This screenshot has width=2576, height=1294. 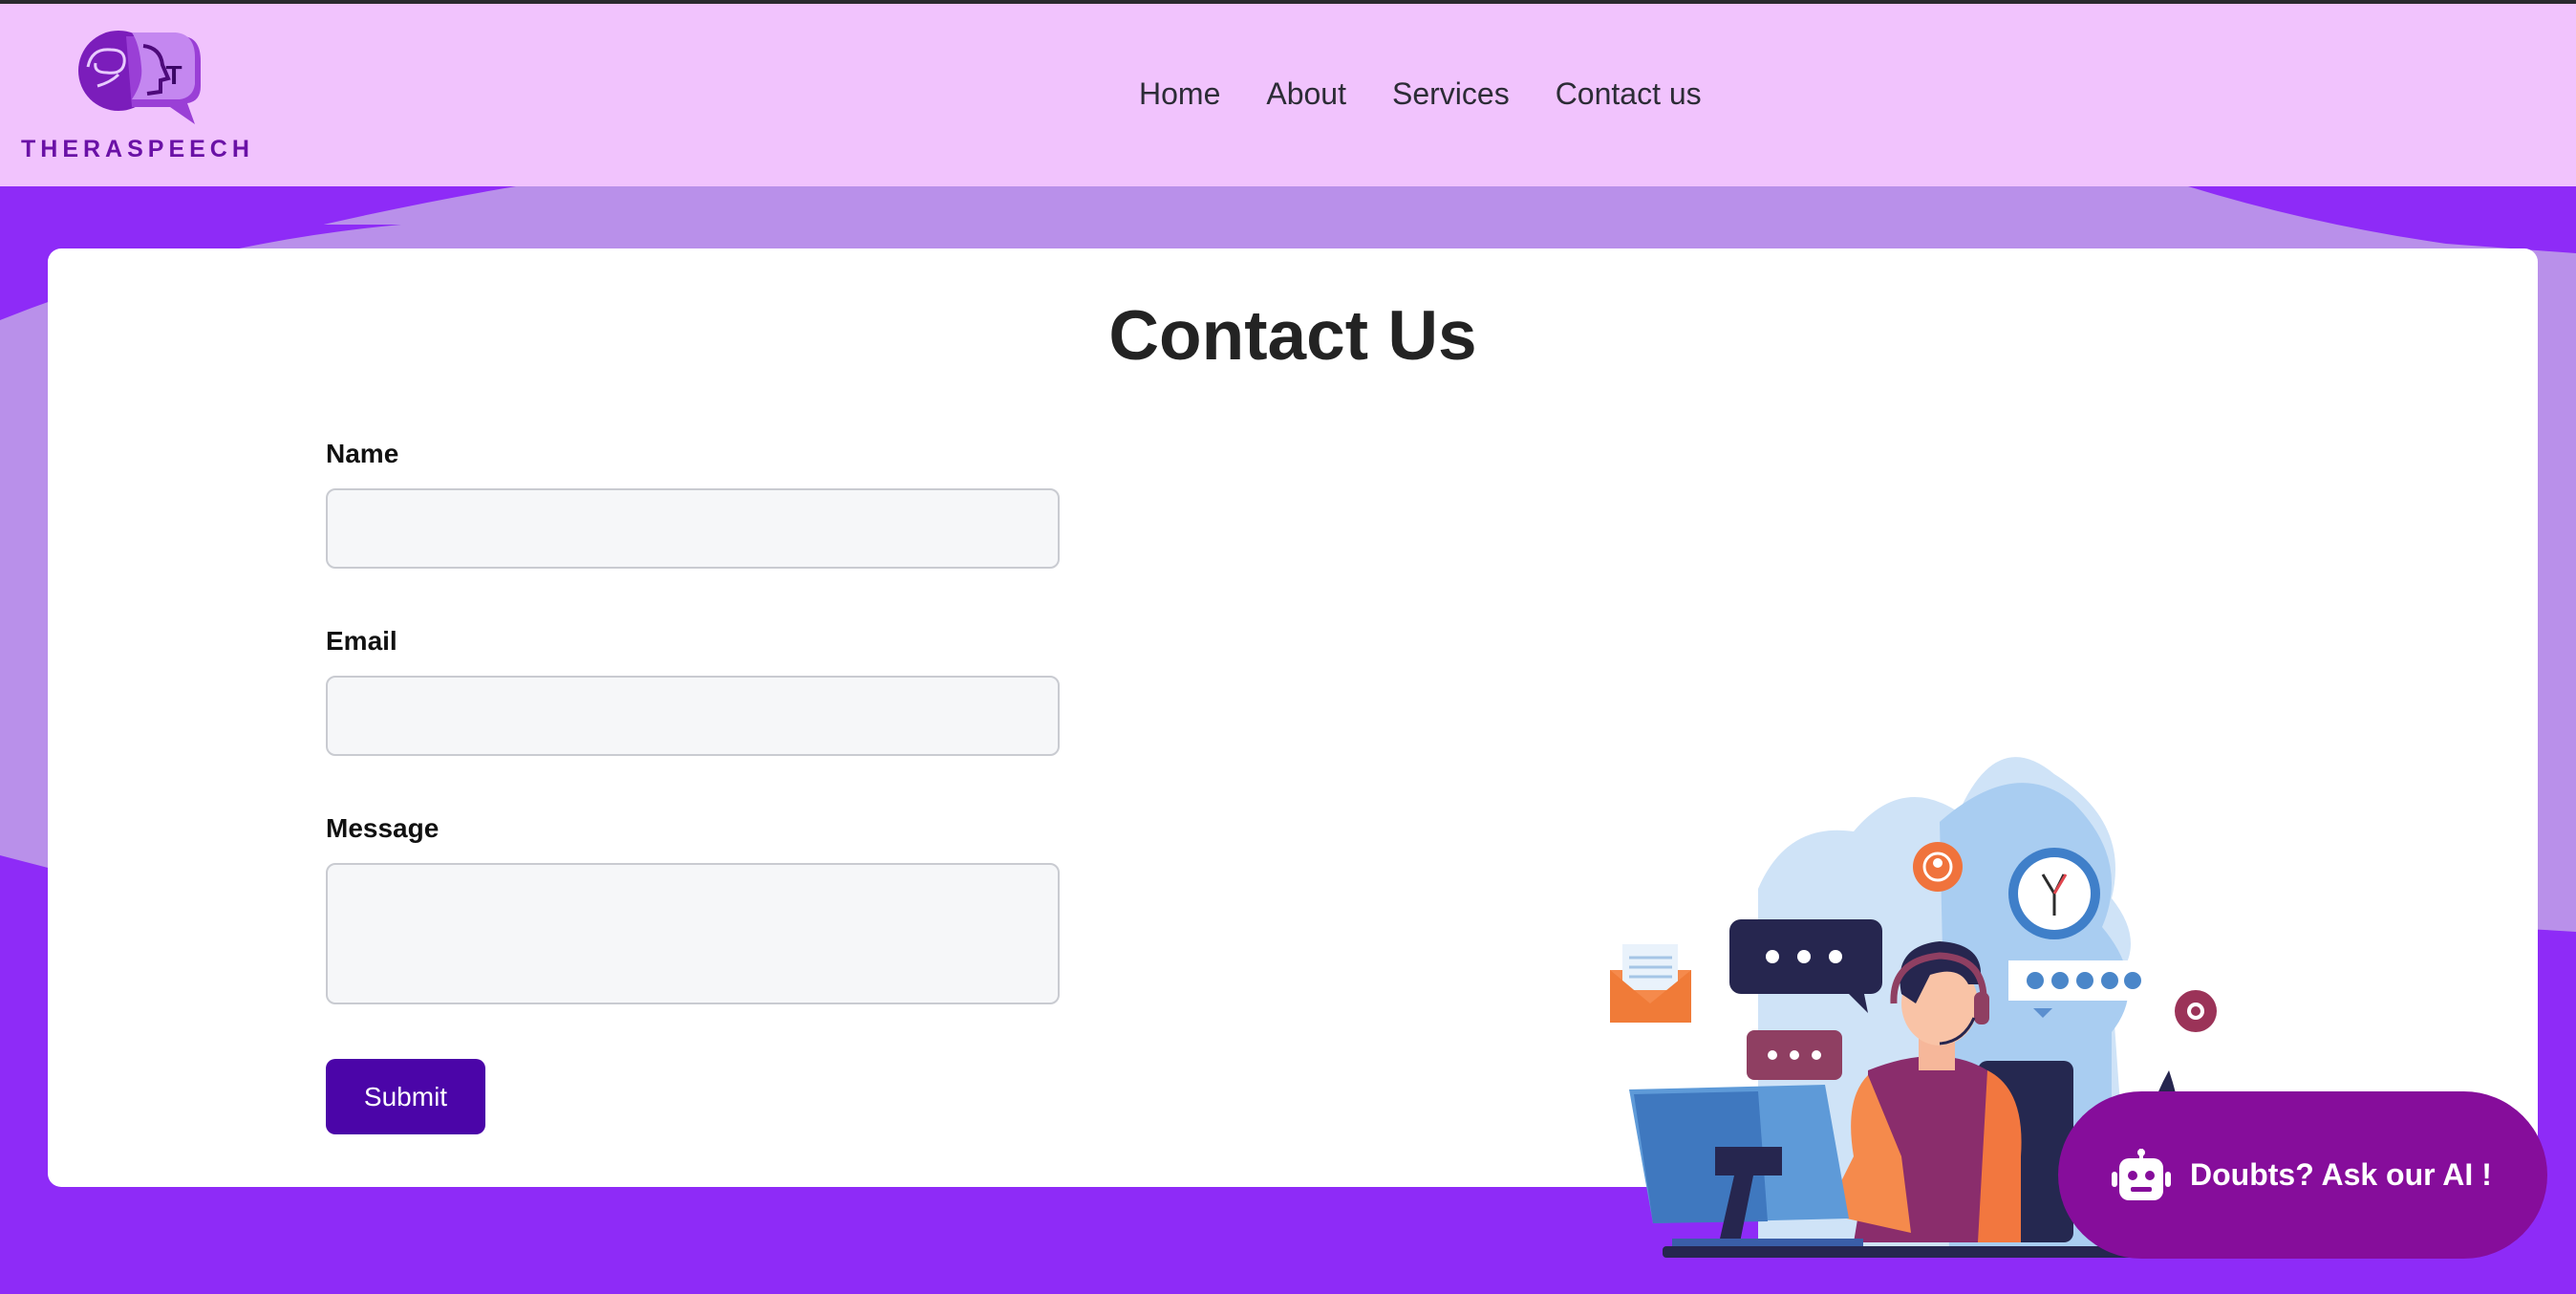 What do you see at coordinates (2141, 1174) in the screenshot?
I see `robot-icon` at bounding box center [2141, 1174].